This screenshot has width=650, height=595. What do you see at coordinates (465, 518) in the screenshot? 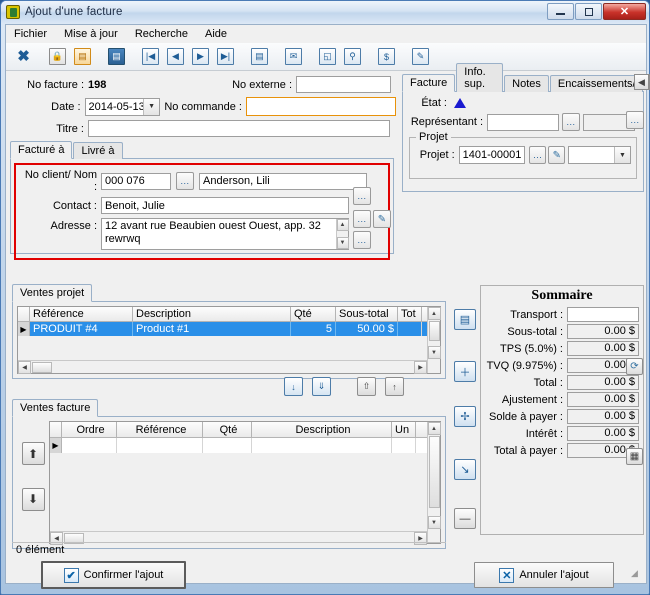
I see `remove-button: —` at bounding box center [465, 518].